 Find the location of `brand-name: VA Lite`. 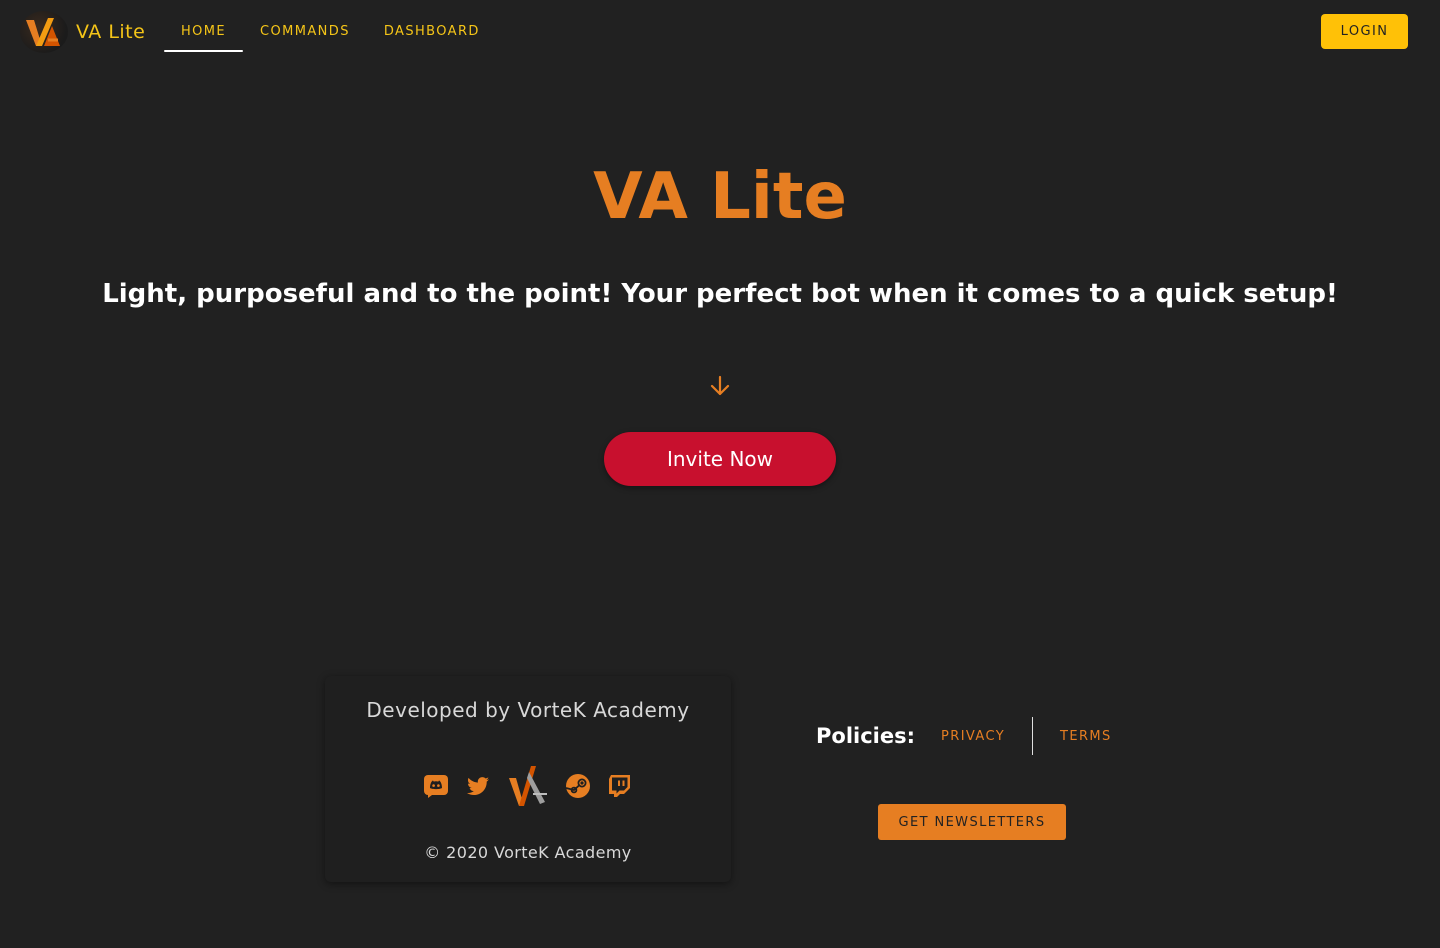

brand-name: VA Lite is located at coordinates (111, 32).